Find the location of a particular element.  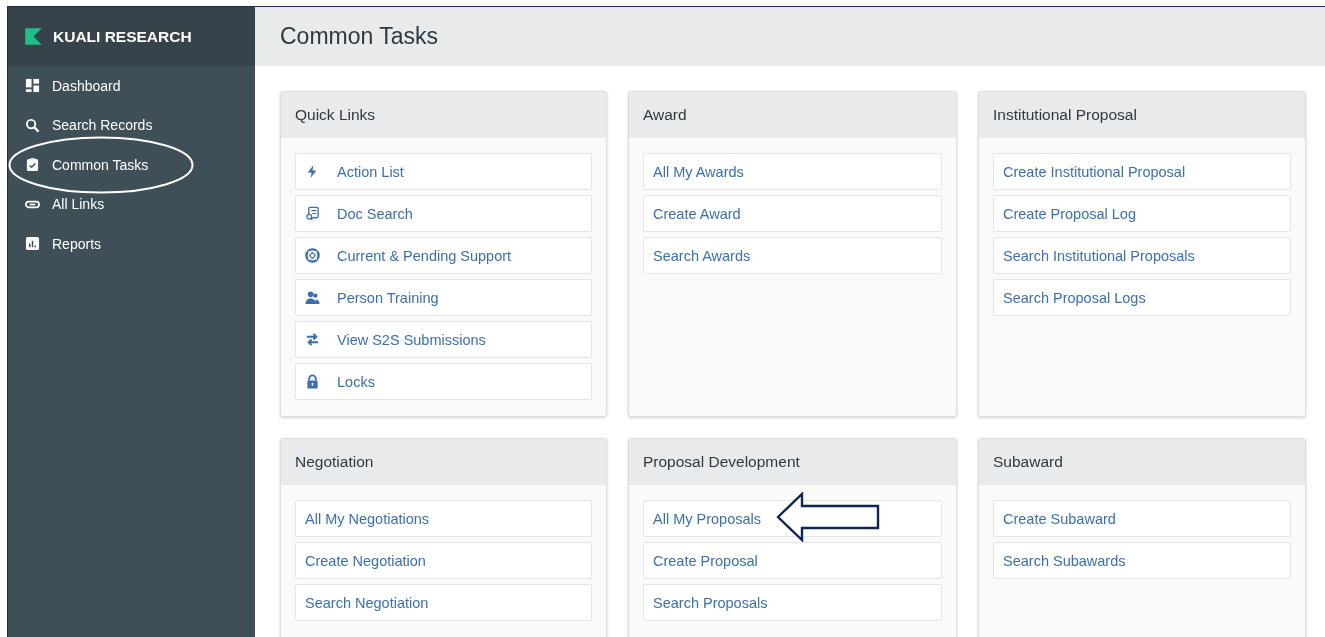

card-title: Award is located at coordinates (665, 115).